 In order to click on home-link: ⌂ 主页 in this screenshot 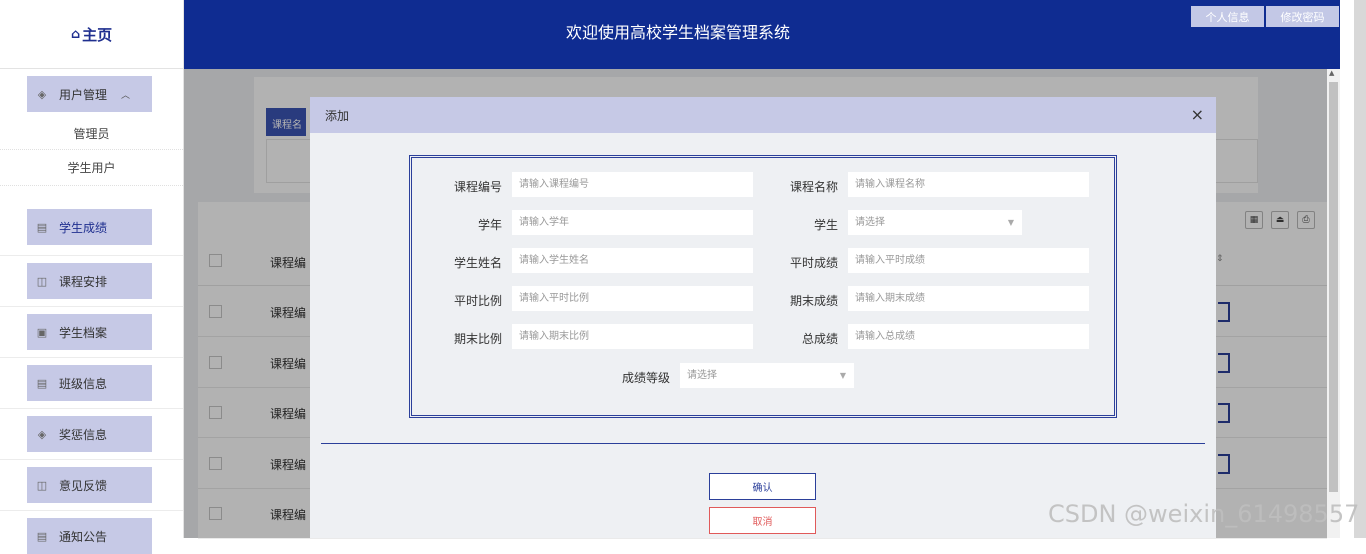, I will do `click(91, 34)`.